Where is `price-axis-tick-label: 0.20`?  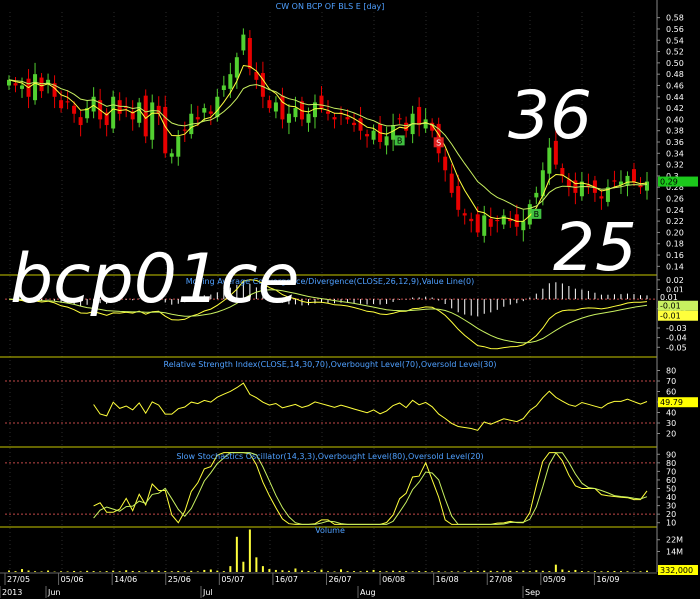
price-axis-tick-label: 0.20 is located at coordinates (675, 232).